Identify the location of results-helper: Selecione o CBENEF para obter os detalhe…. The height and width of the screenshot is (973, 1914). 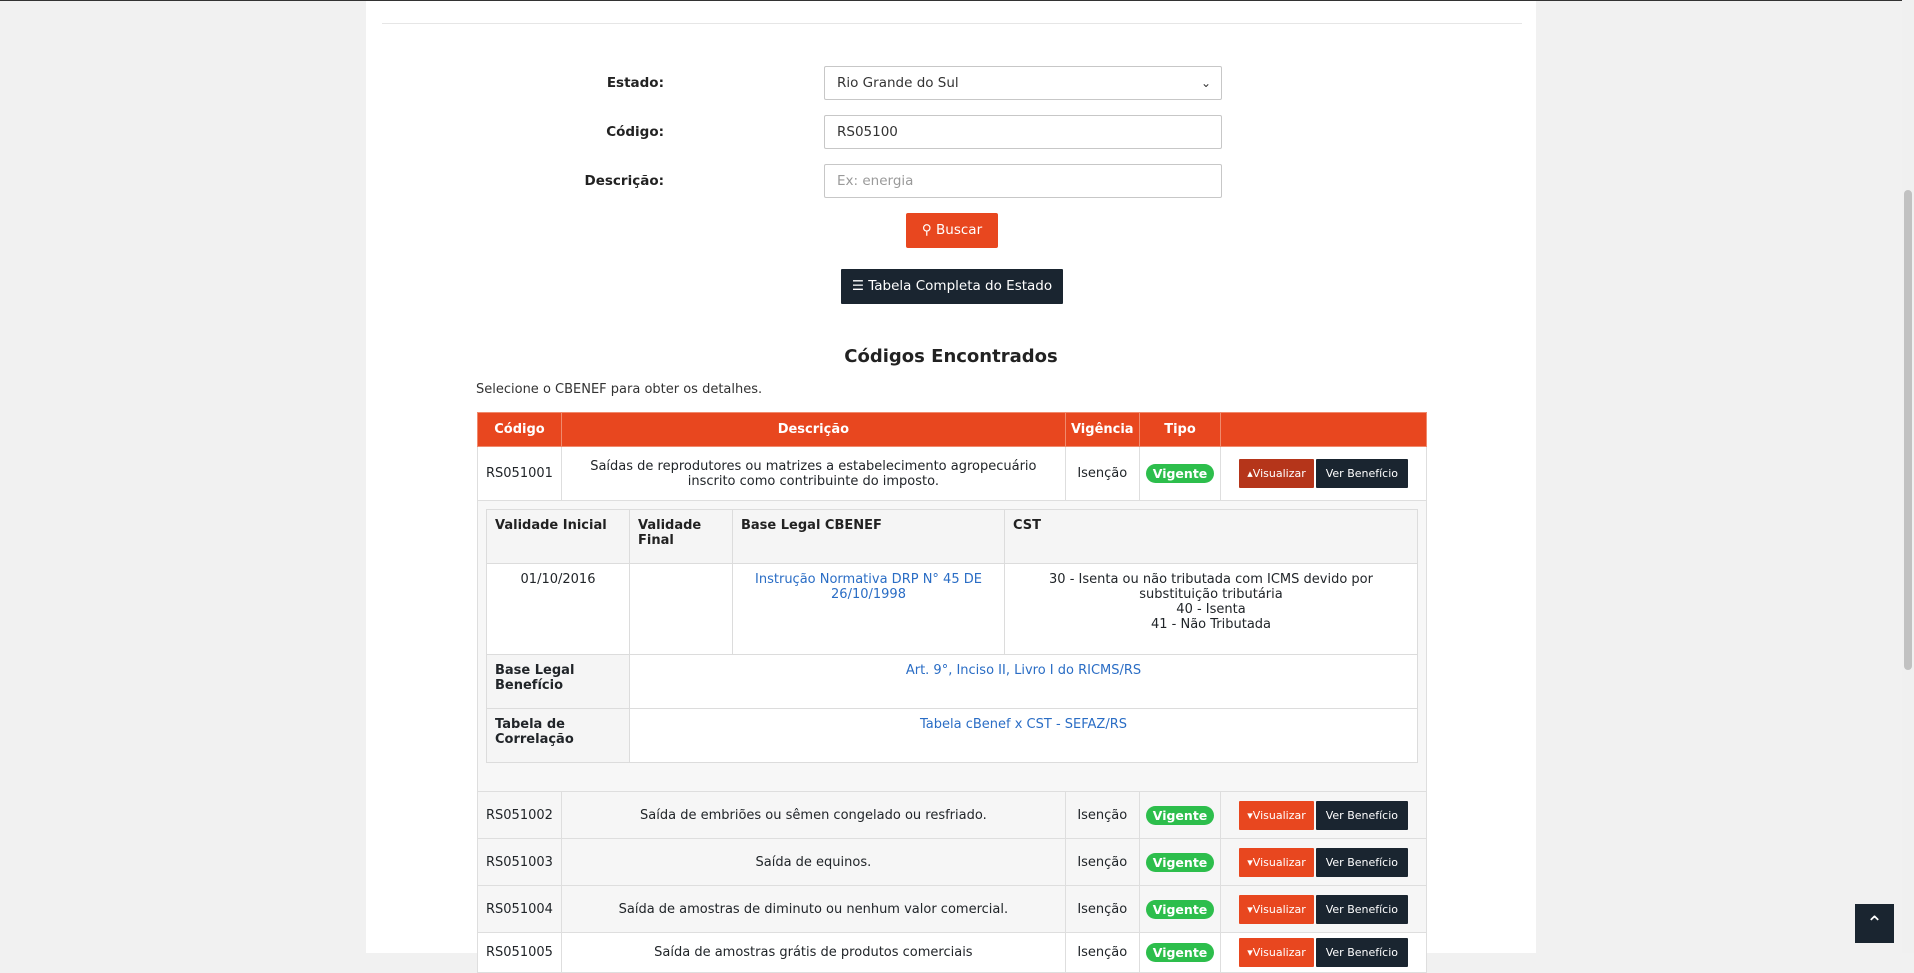
(619, 389).